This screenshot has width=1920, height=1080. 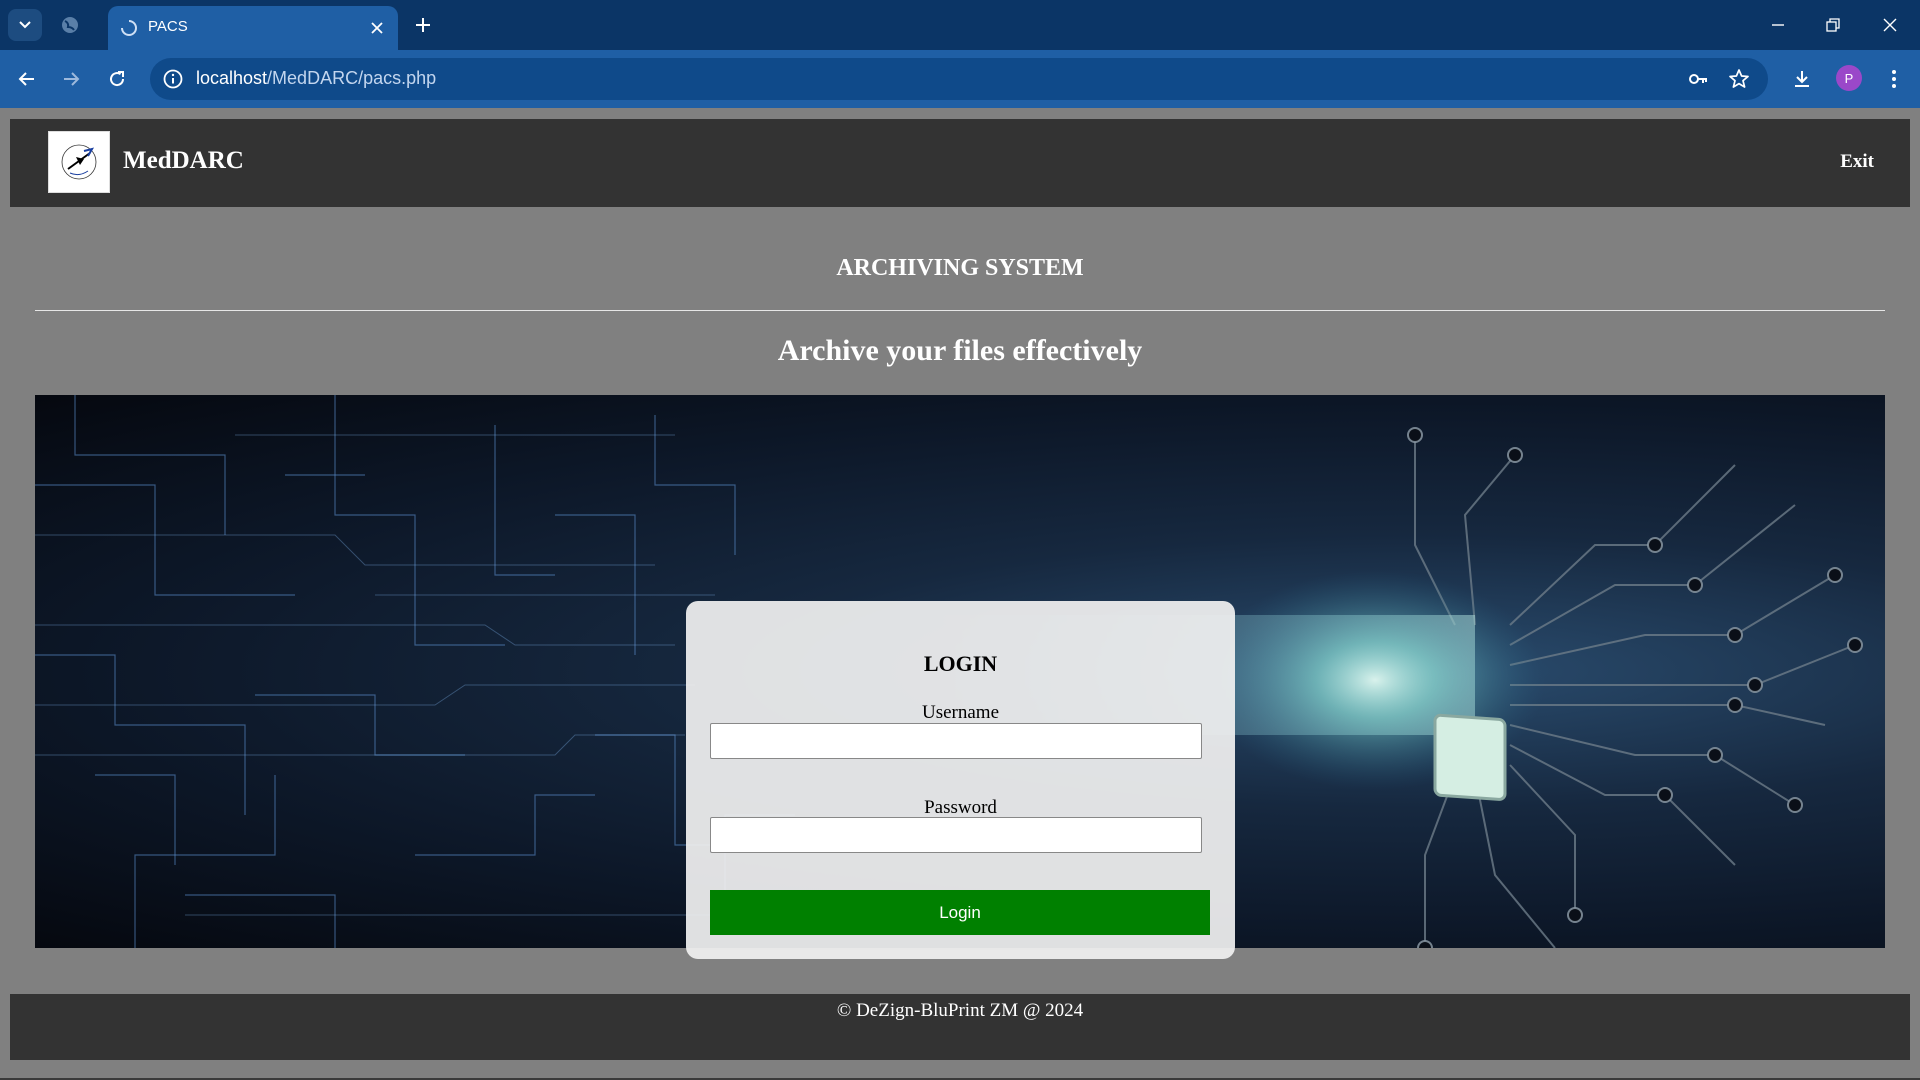 What do you see at coordinates (956, 835) in the screenshot?
I see `password-field` at bounding box center [956, 835].